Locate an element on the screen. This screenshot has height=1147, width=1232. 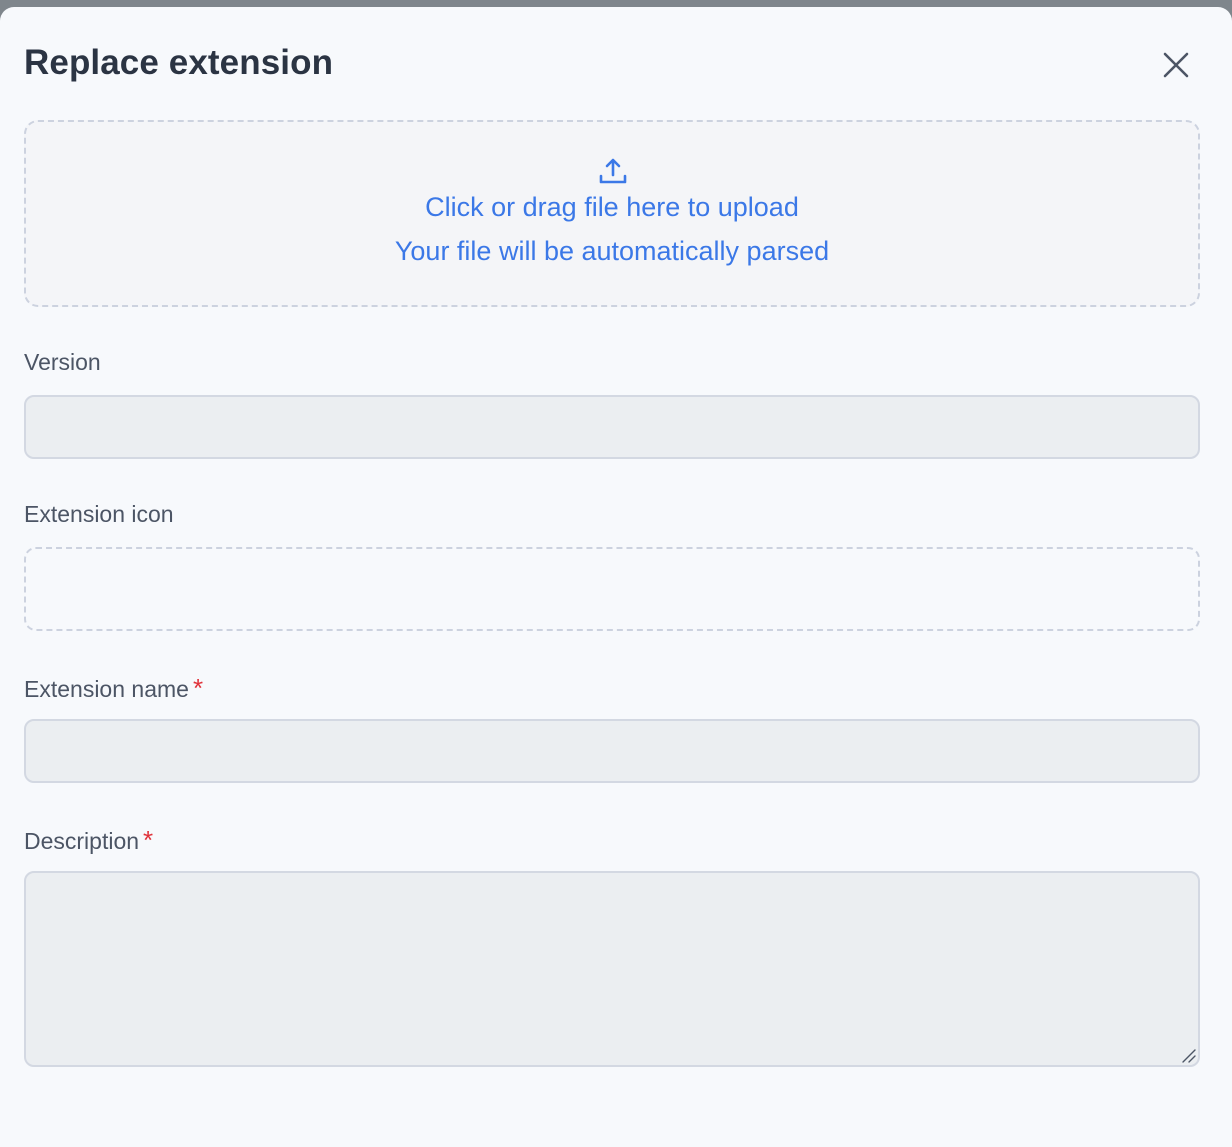
dialog-title: Replace extension is located at coordinates (179, 62).